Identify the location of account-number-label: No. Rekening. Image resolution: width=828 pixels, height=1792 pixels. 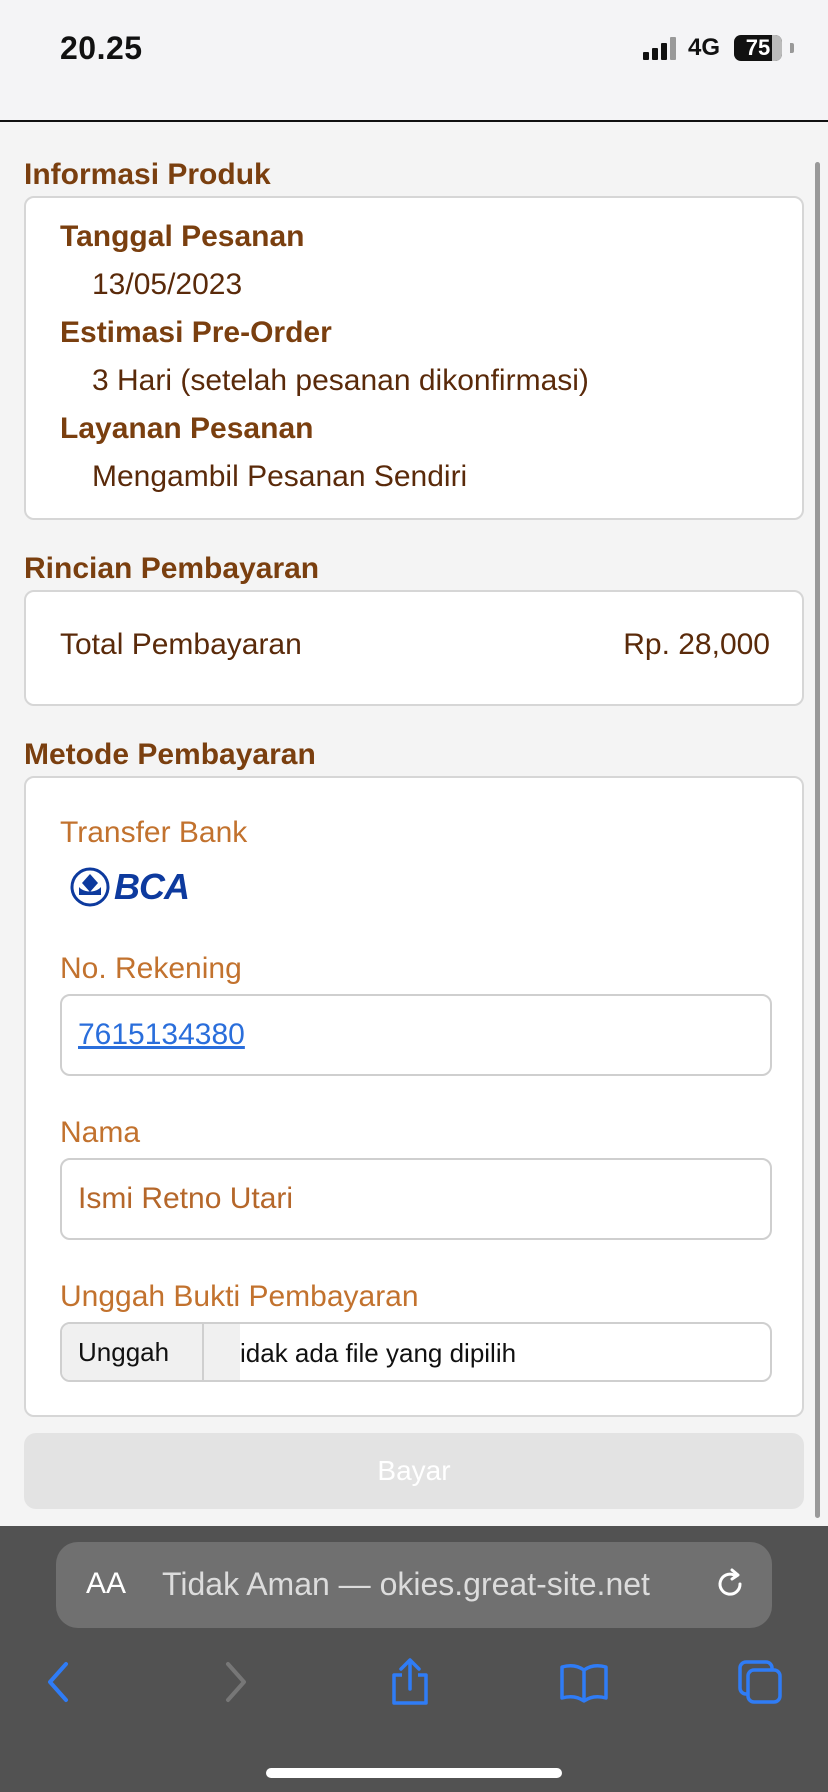
(151, 968).